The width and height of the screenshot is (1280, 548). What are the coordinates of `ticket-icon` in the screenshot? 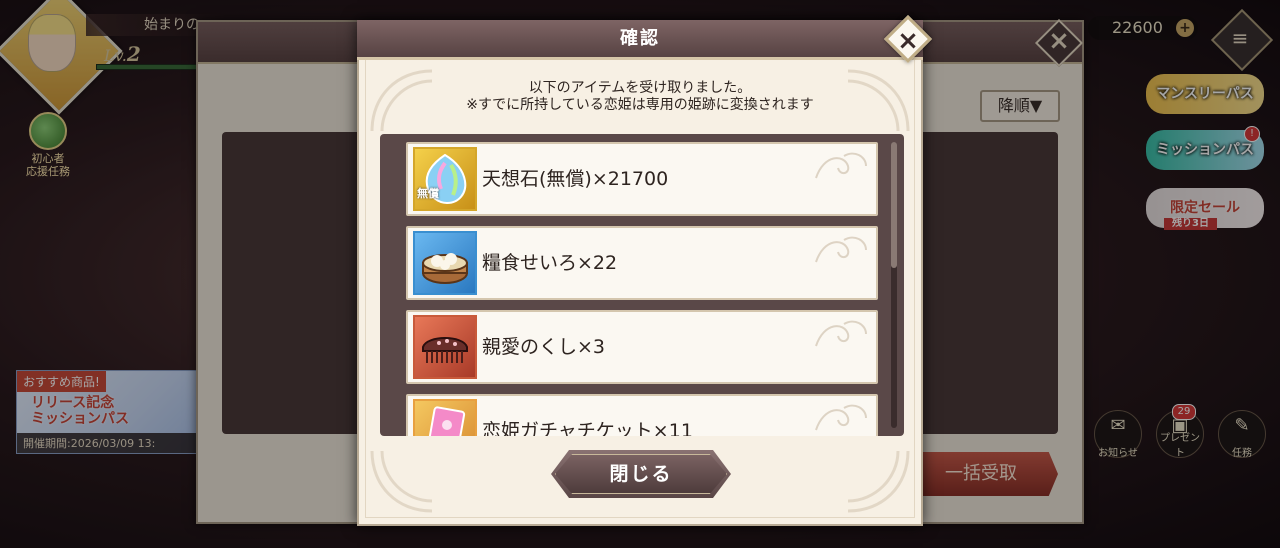 It's located at (445, 417).